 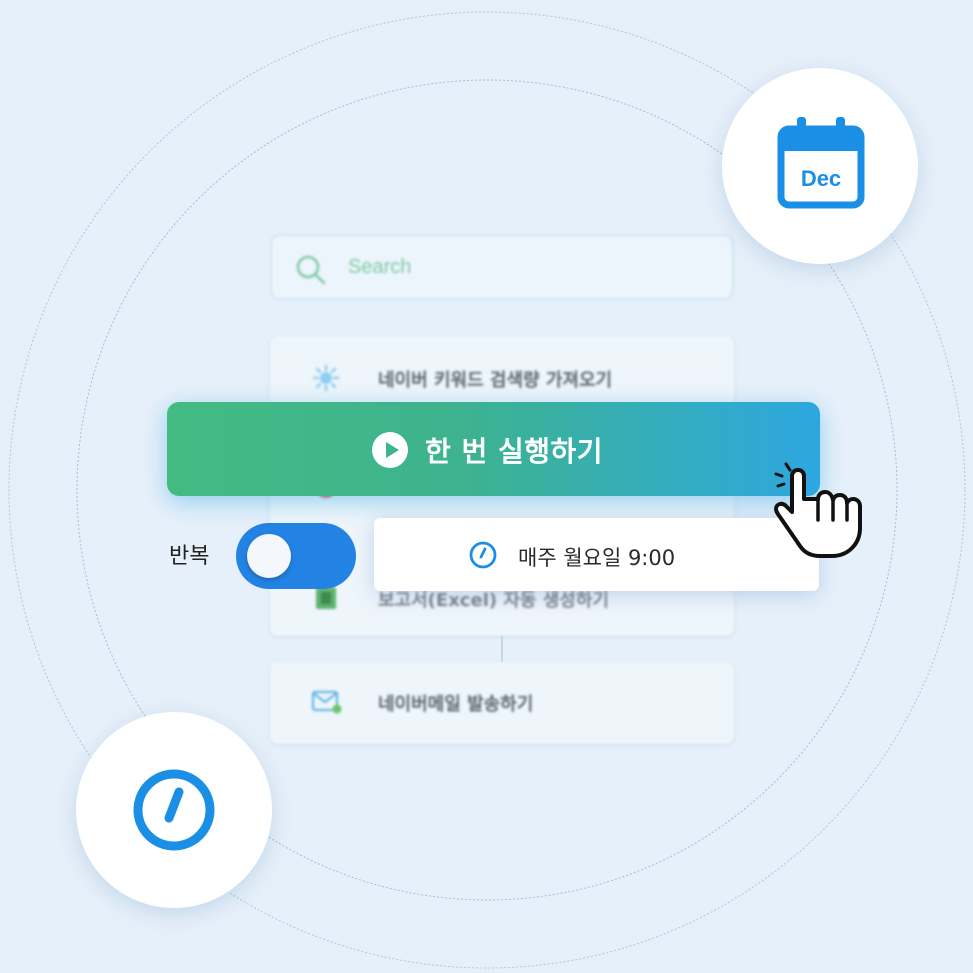 I want to click on task-item-label: 네이버메일 발송하기, so click(x=456, y=704).